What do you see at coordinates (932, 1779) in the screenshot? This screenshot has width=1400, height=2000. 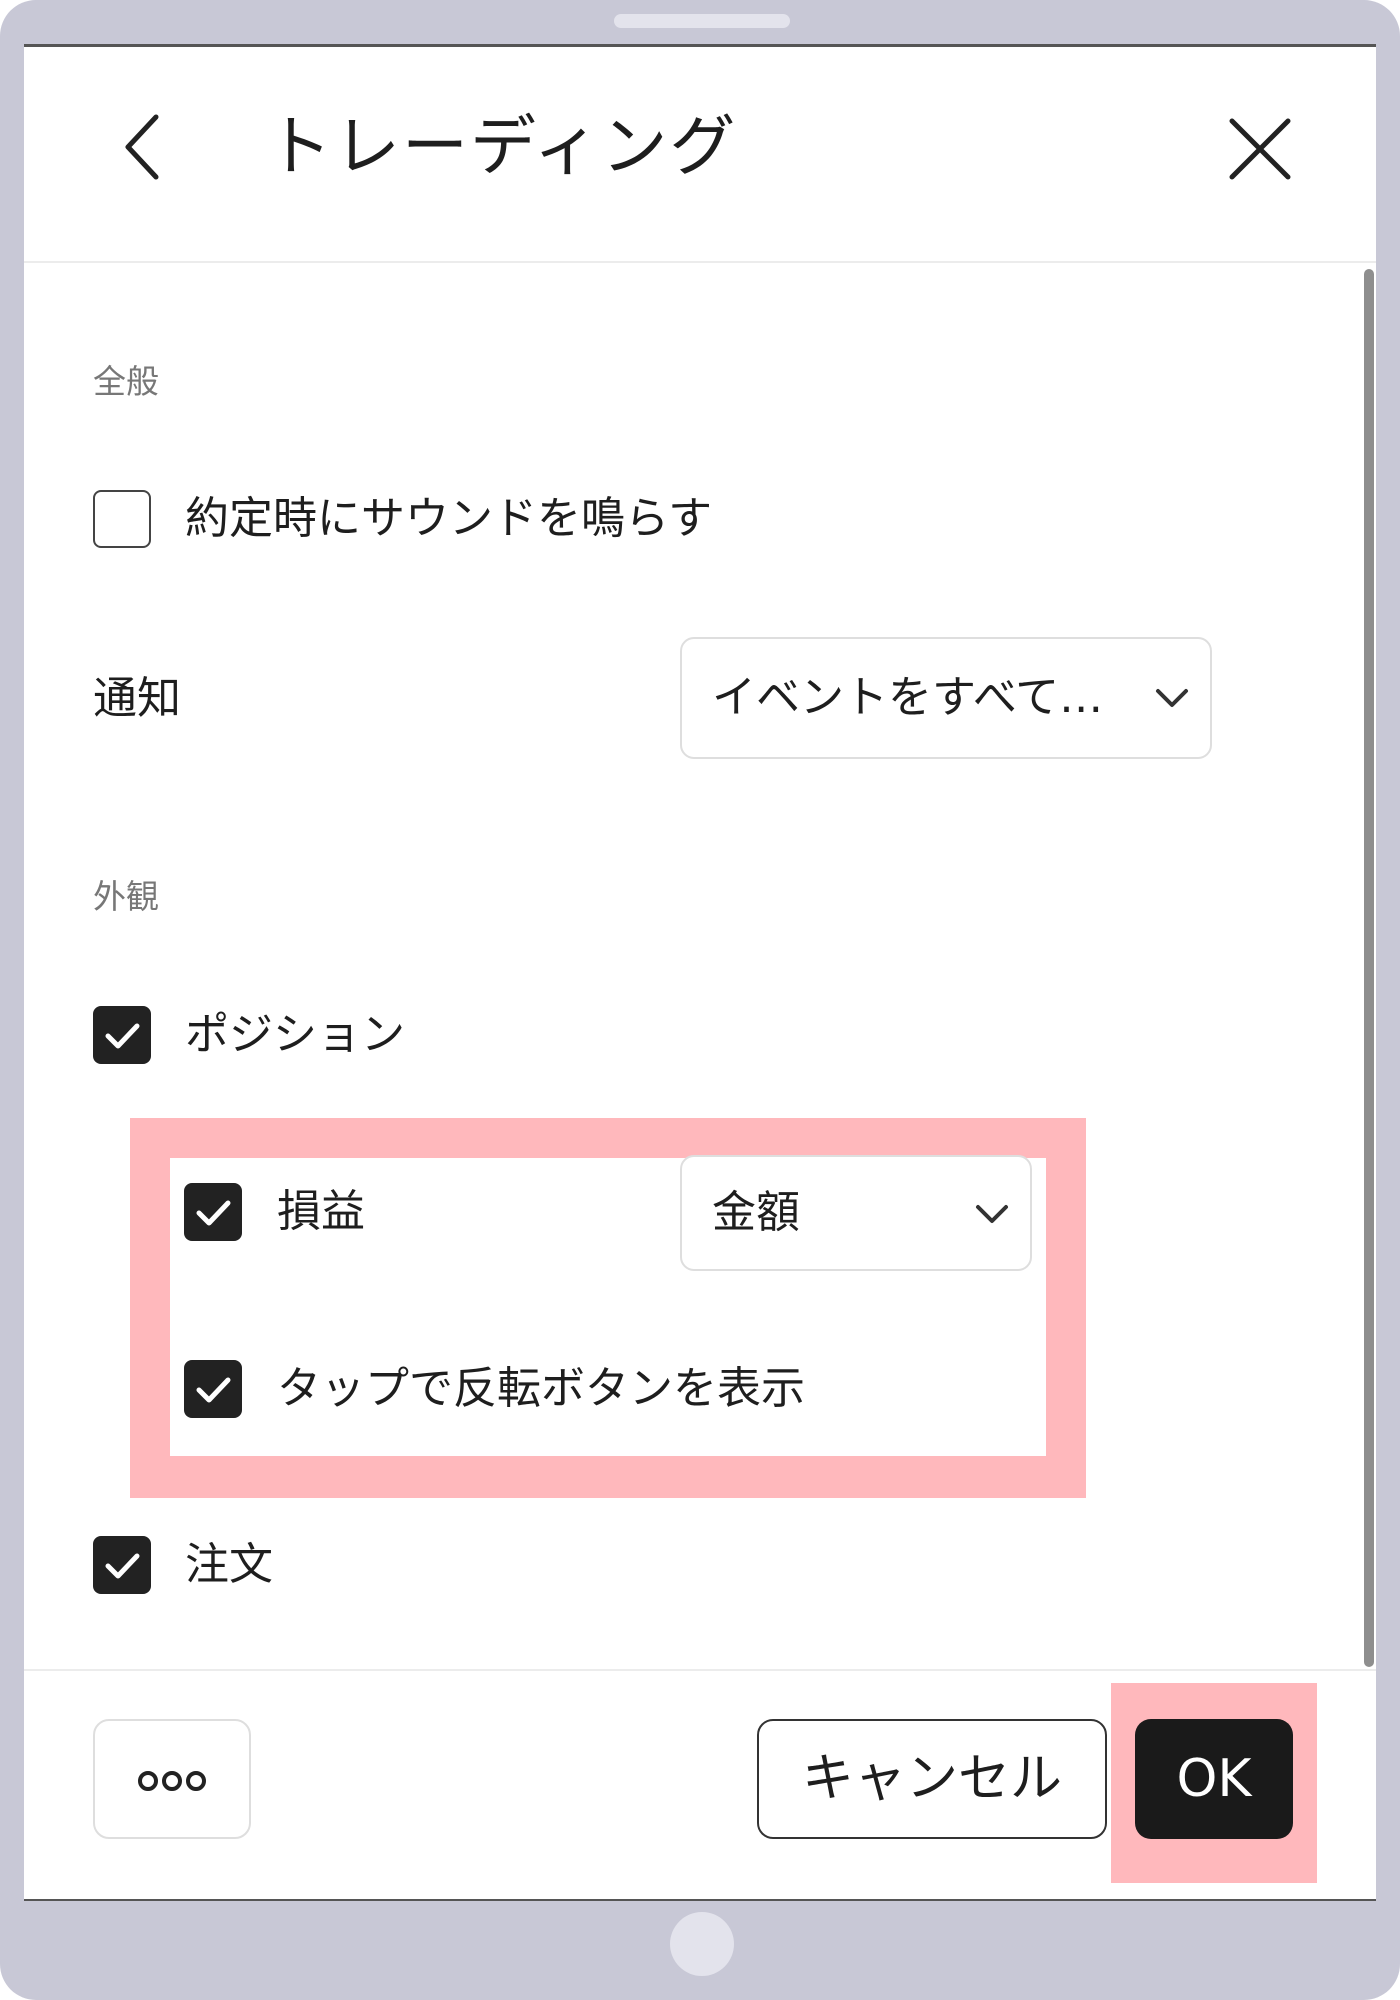 I see `cancel-button: キャンセル` at bounding box center [932, 1779].